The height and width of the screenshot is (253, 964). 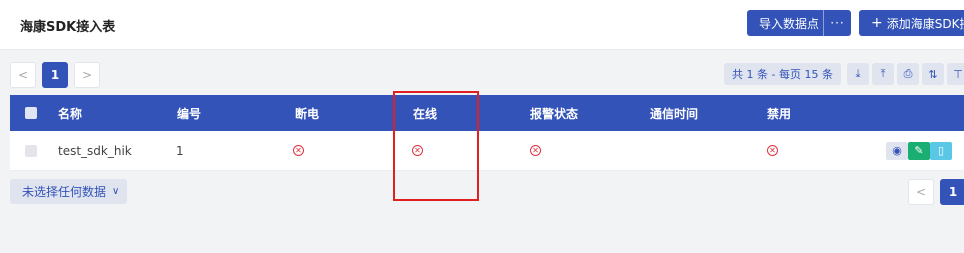 I want to click on upload-icon: ⤒, so click(x=883, y=74).